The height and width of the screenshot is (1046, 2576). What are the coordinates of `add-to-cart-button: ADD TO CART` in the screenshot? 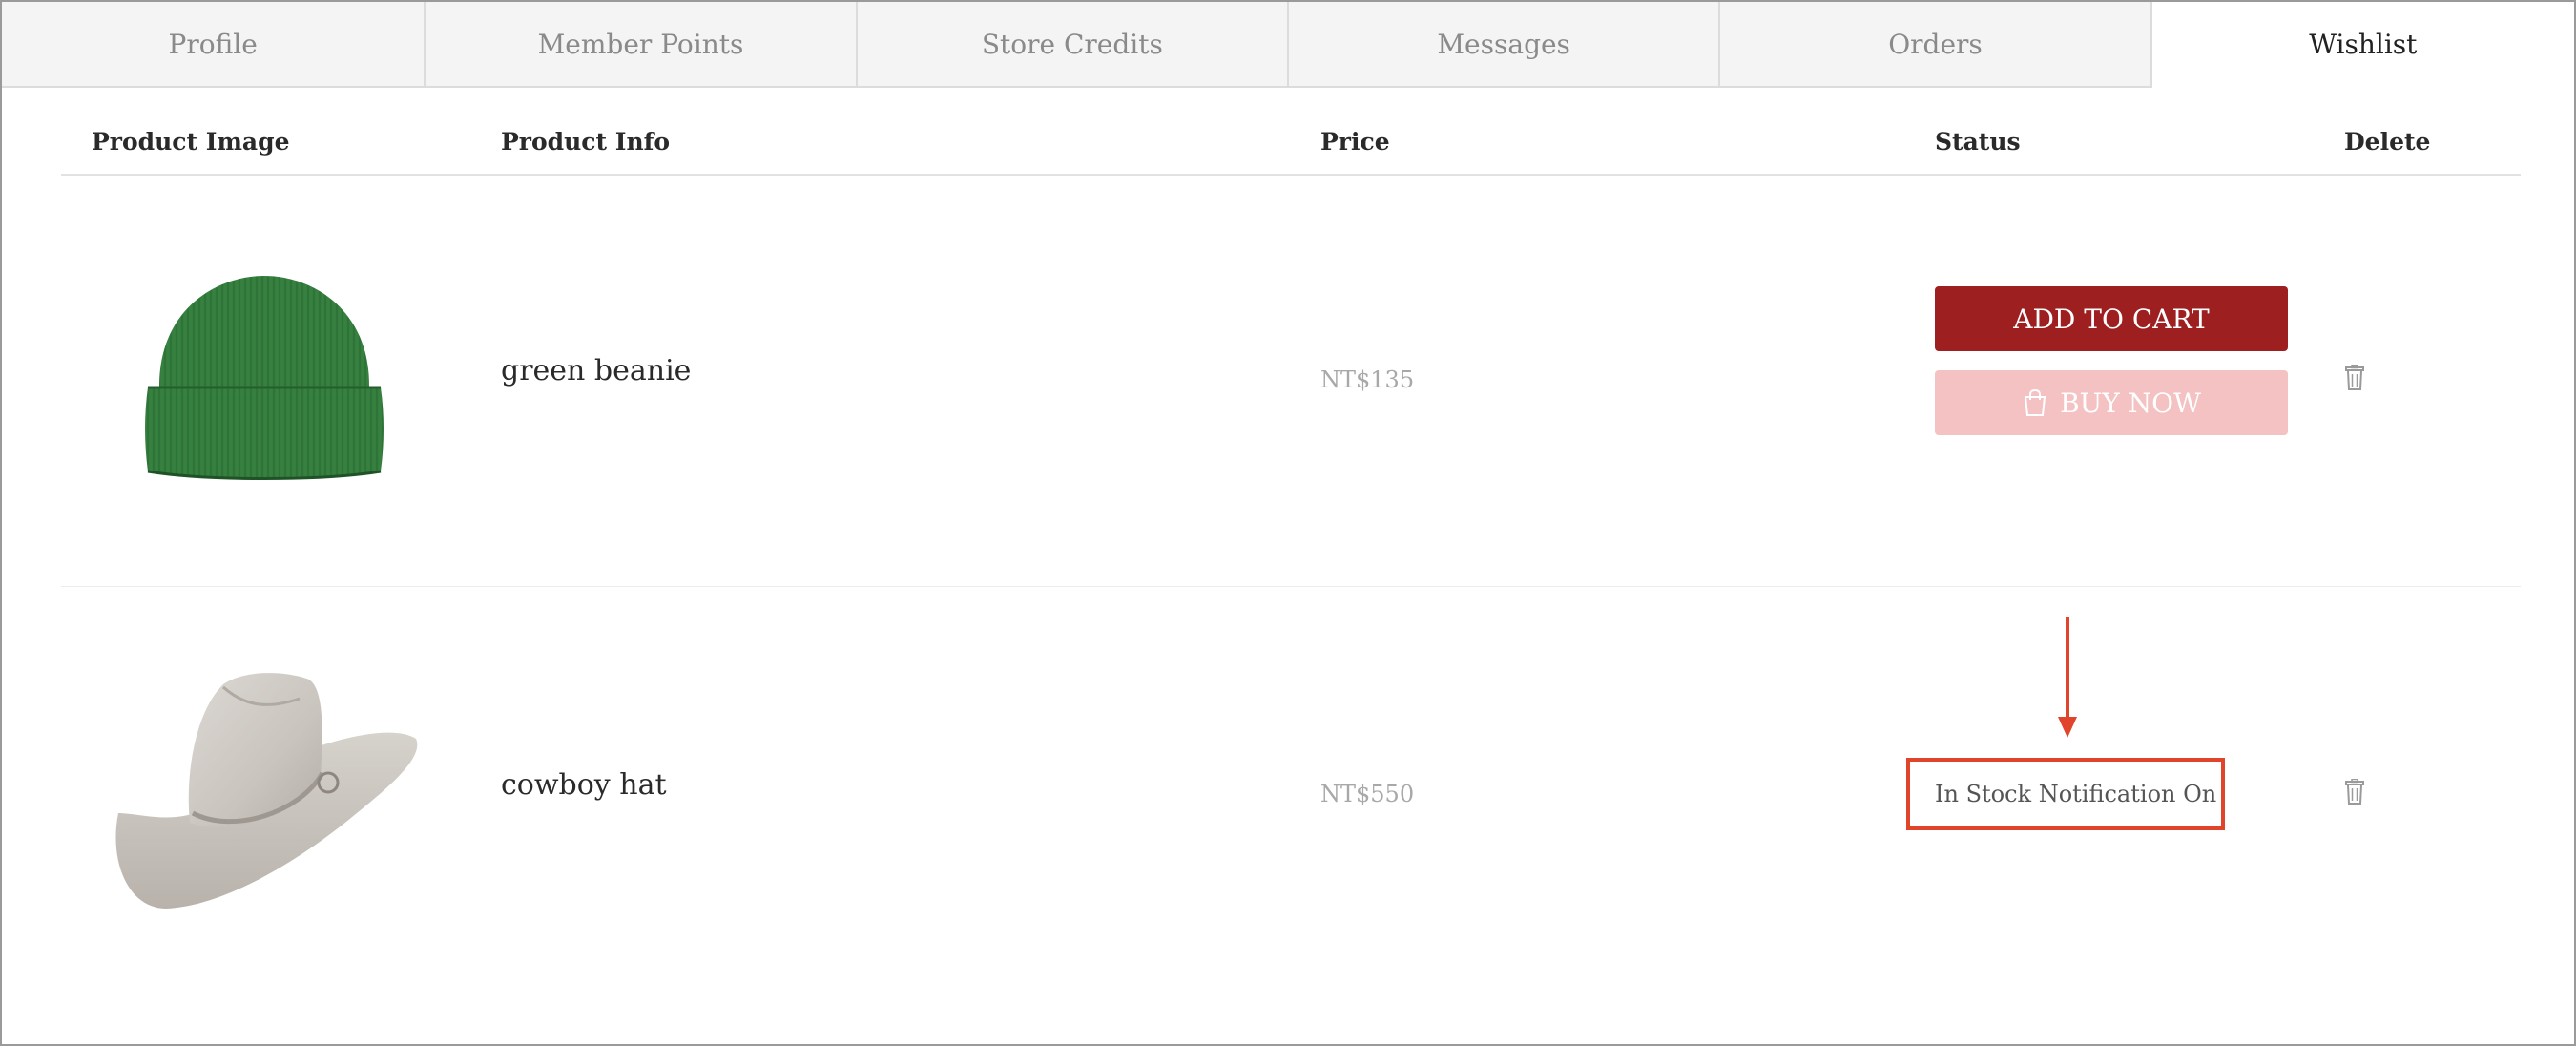 It's located at (2111, 318).